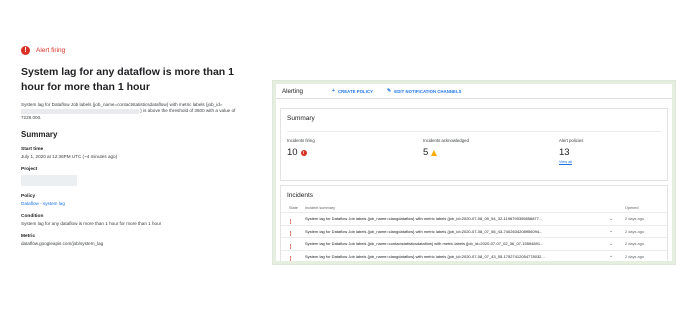 The height and width of the screenshot is (315, 685). I want to click on plus-icon: +, so click(334, 91).